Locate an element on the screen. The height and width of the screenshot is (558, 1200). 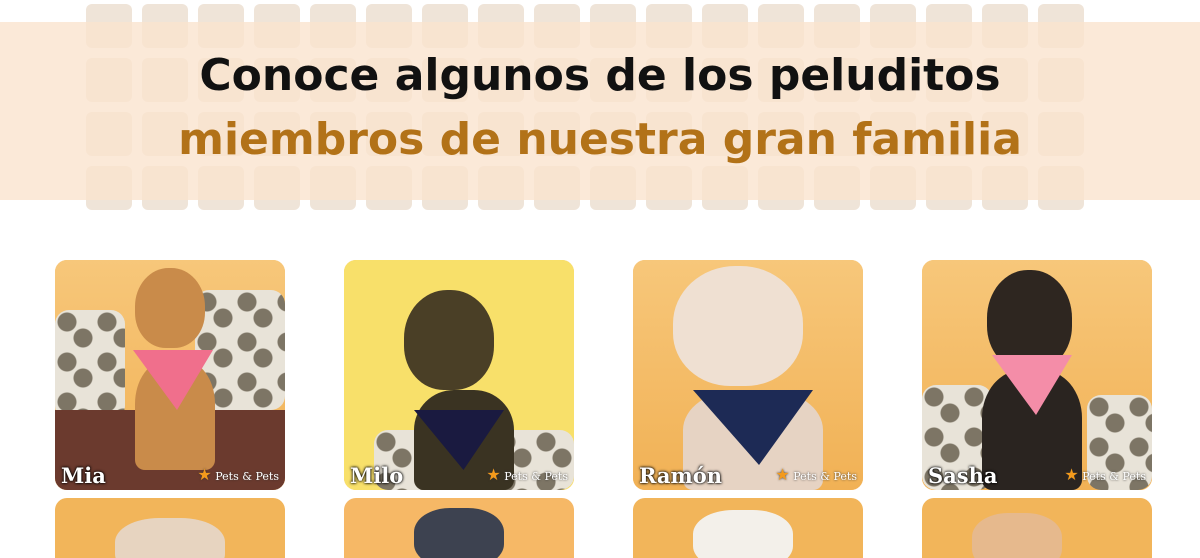
pet-card-mia: Mia ★ Pets & Pets is located at coordinates (170, 375).